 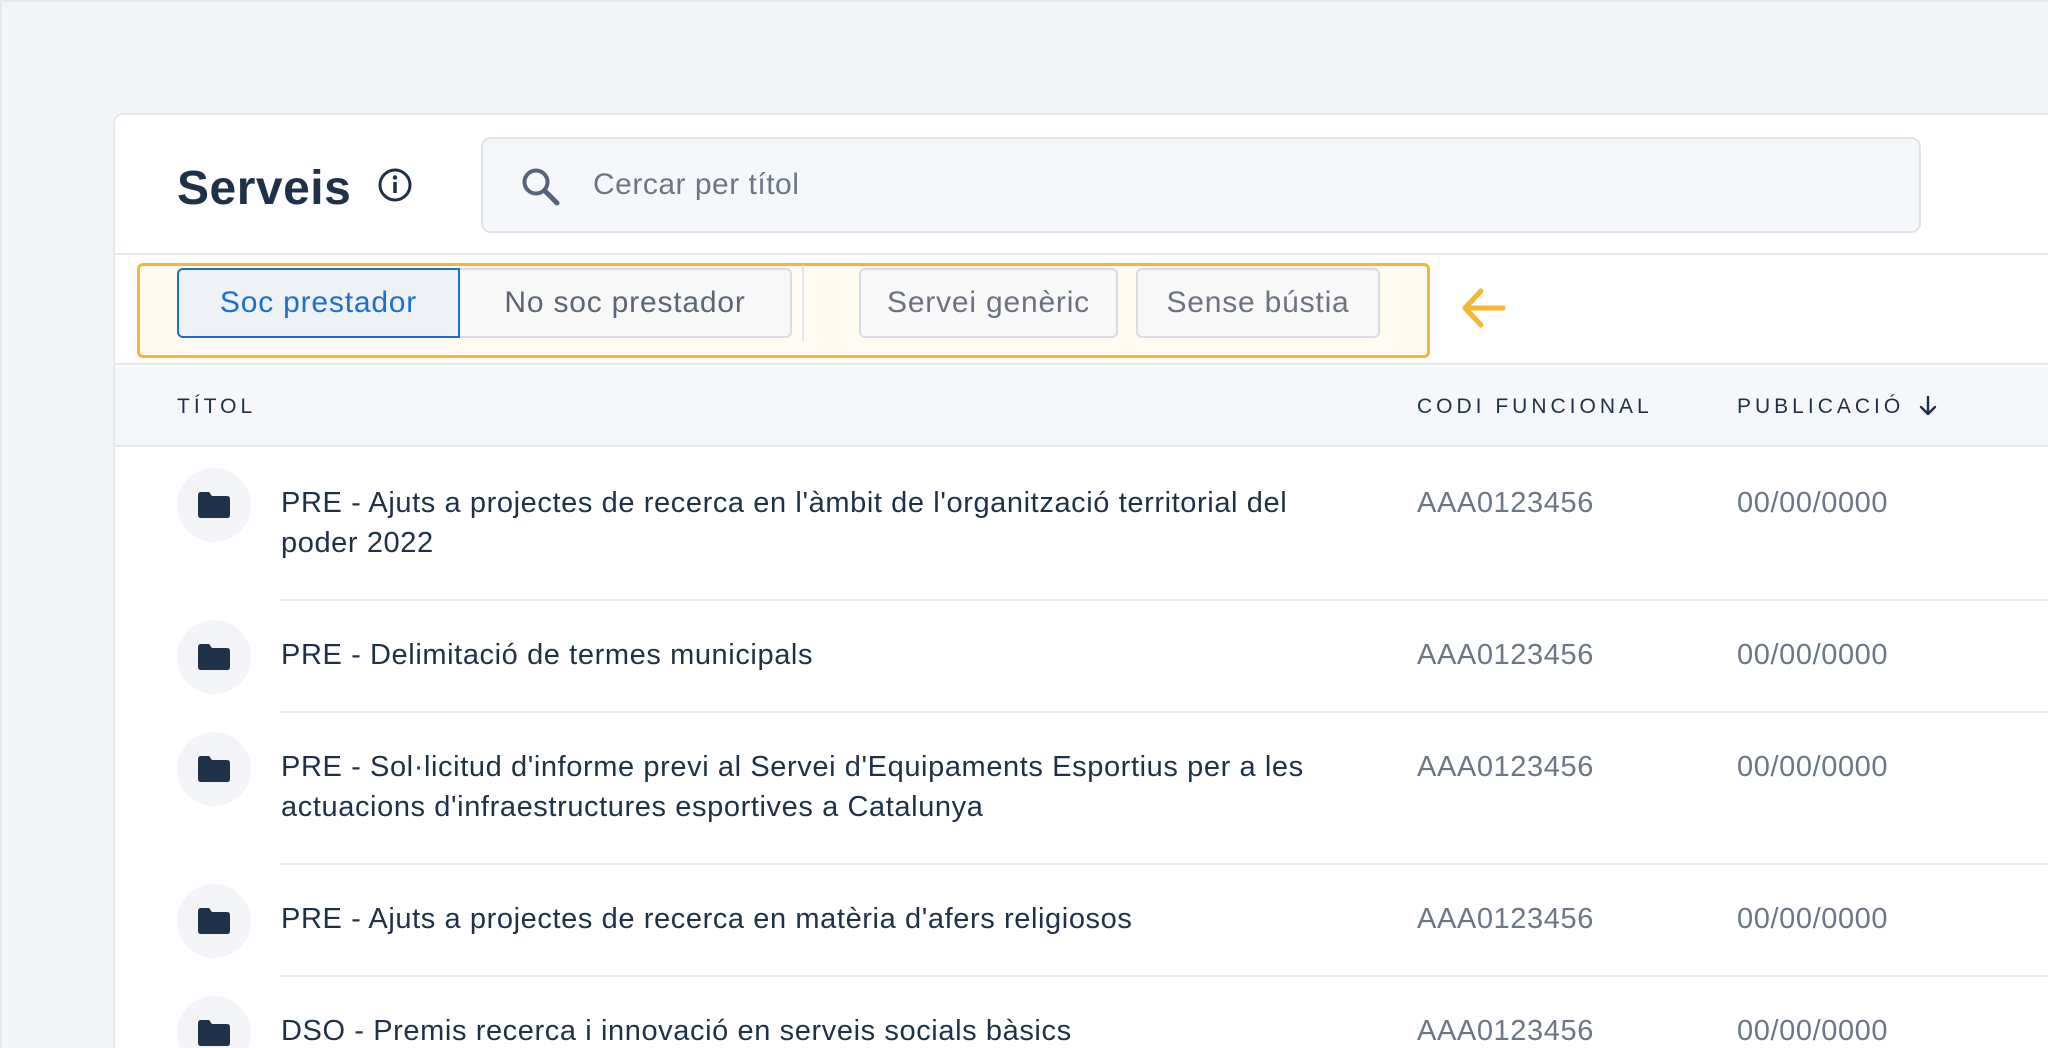 What do you see at coordinates (1484, 308) in the screenshot?
I see `arrow-left-icon` at bounding box center [1484, 308].